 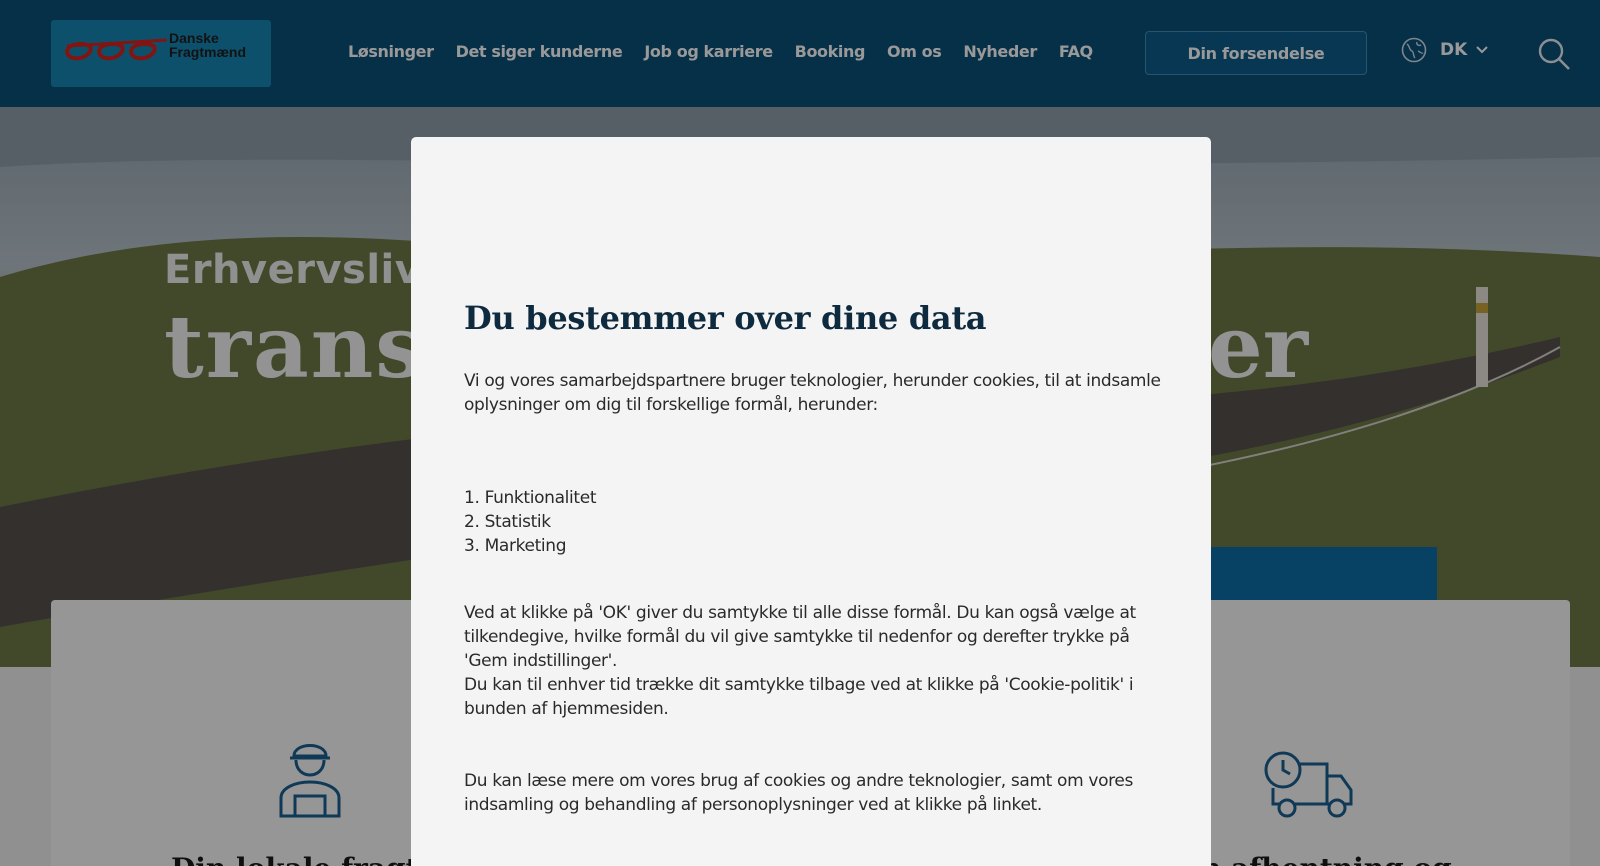 What do you see at coordinates (530, 498) in the screenshot?
I see `purpose-item-funktionalitet: 1. Funktionalitet` at bounding box center [530, 498].